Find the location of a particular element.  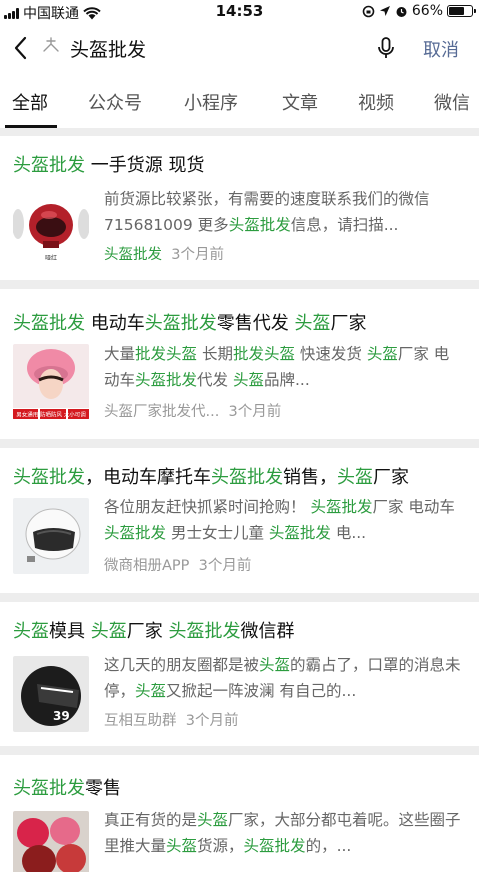

result-source: 微商相册APP 3个月前 is located at coordinates (177, 564).